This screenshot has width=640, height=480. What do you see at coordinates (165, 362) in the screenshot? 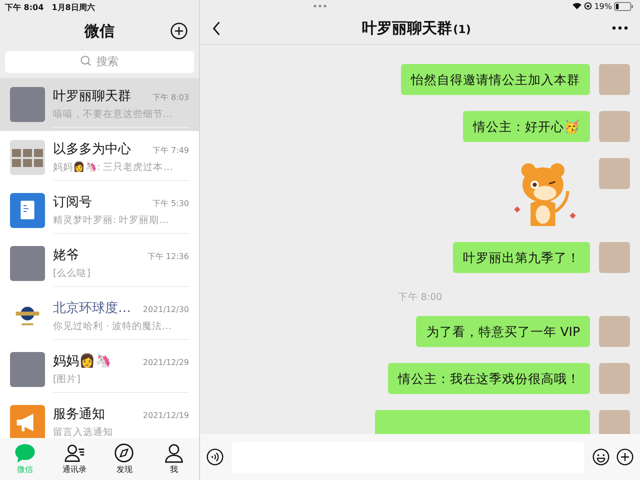
I see `chat-time: 2021/12/29` at bounding box center [165, 362].